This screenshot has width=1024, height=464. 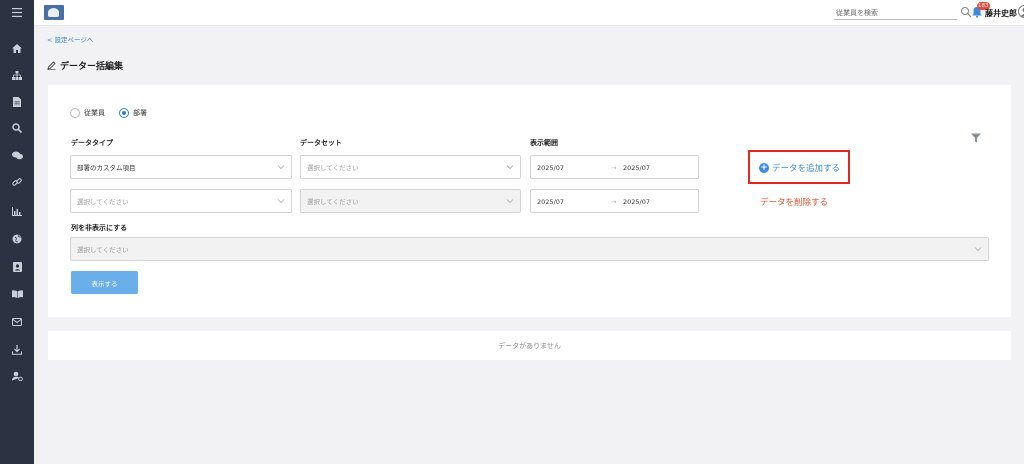 I want to click on delete-data-button: データを削除する, so click(x=794, y=202).